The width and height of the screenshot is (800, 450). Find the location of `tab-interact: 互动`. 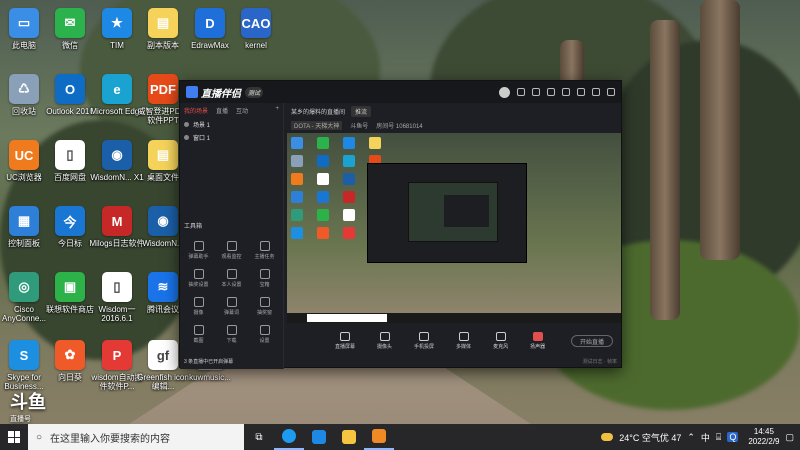

tab-interact: 互动 is located at coordinates (242, 110).